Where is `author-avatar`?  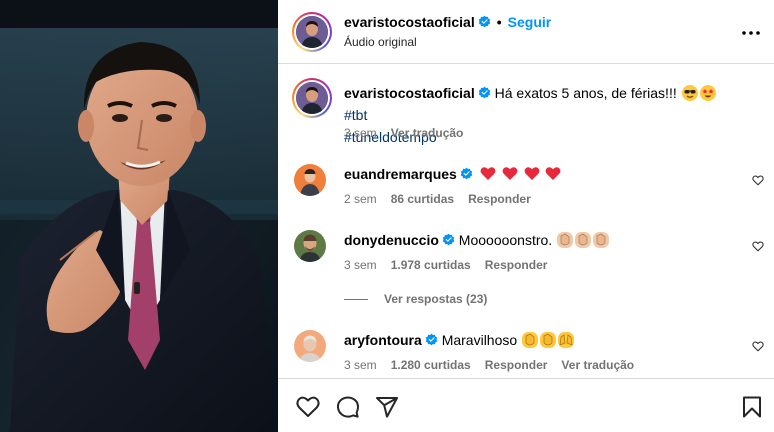 author-avatar is located at coordinates (312, 32).